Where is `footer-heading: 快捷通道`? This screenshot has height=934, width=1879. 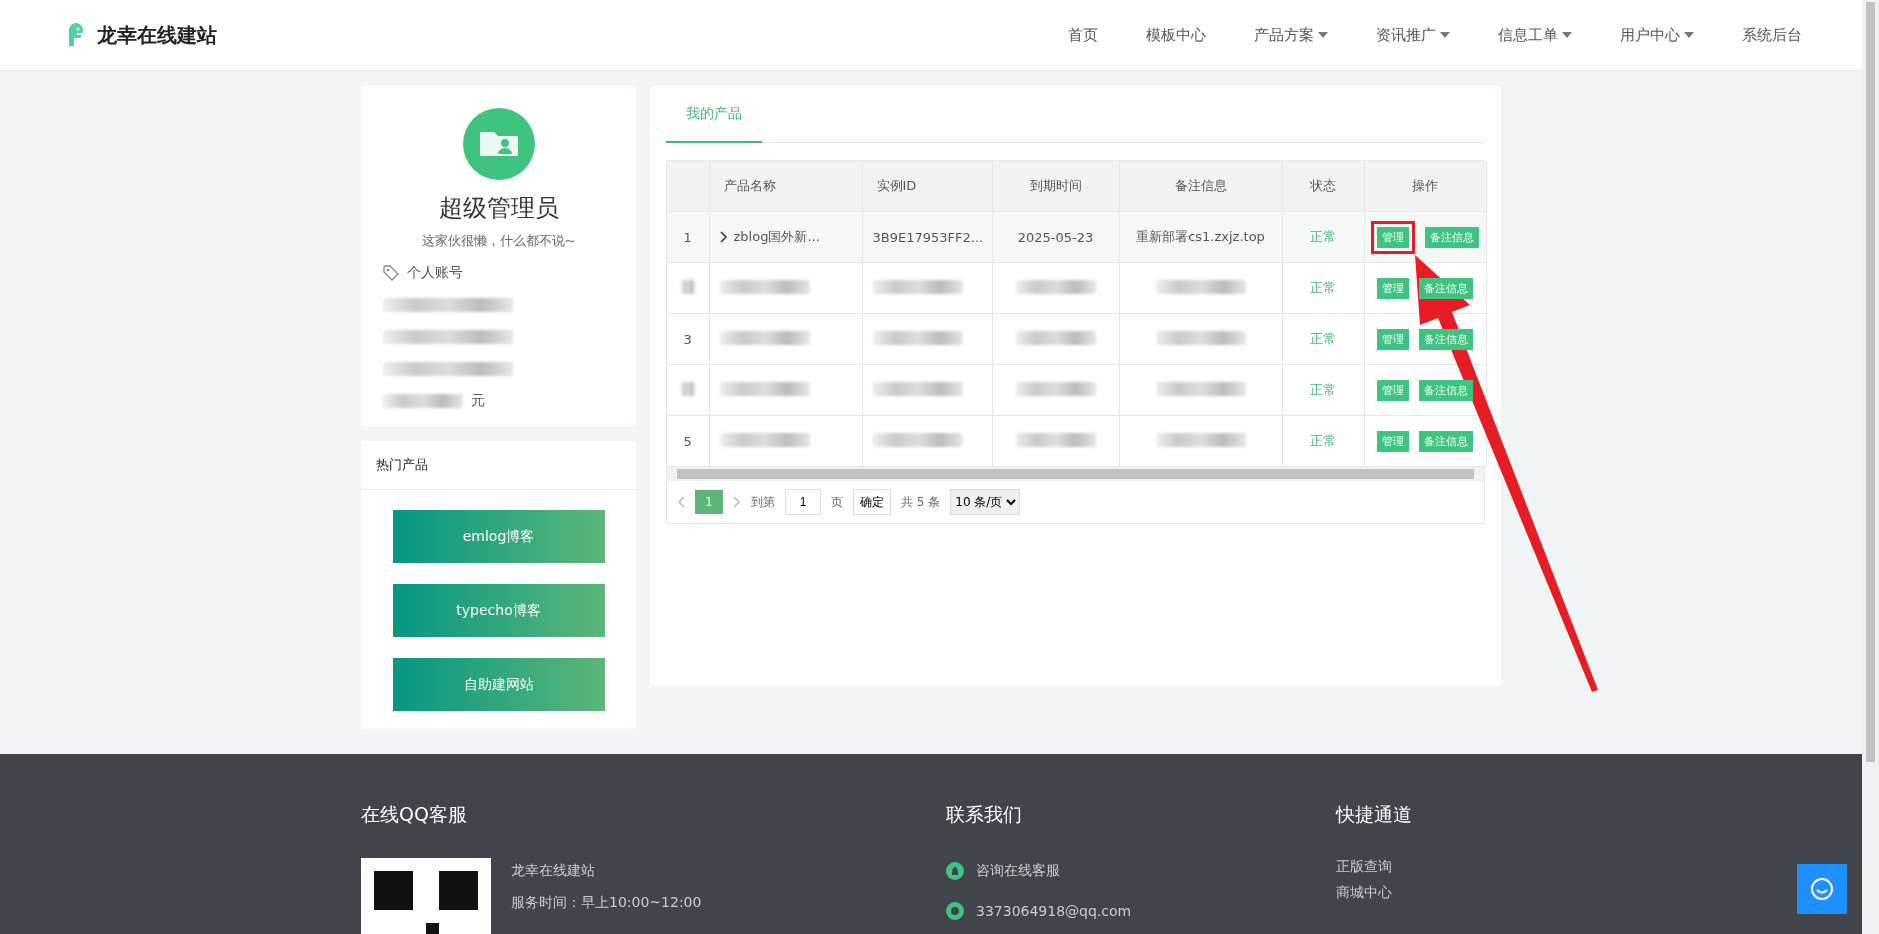 footer-heading: 快捷通道 is located at coordinates (1374, 814).